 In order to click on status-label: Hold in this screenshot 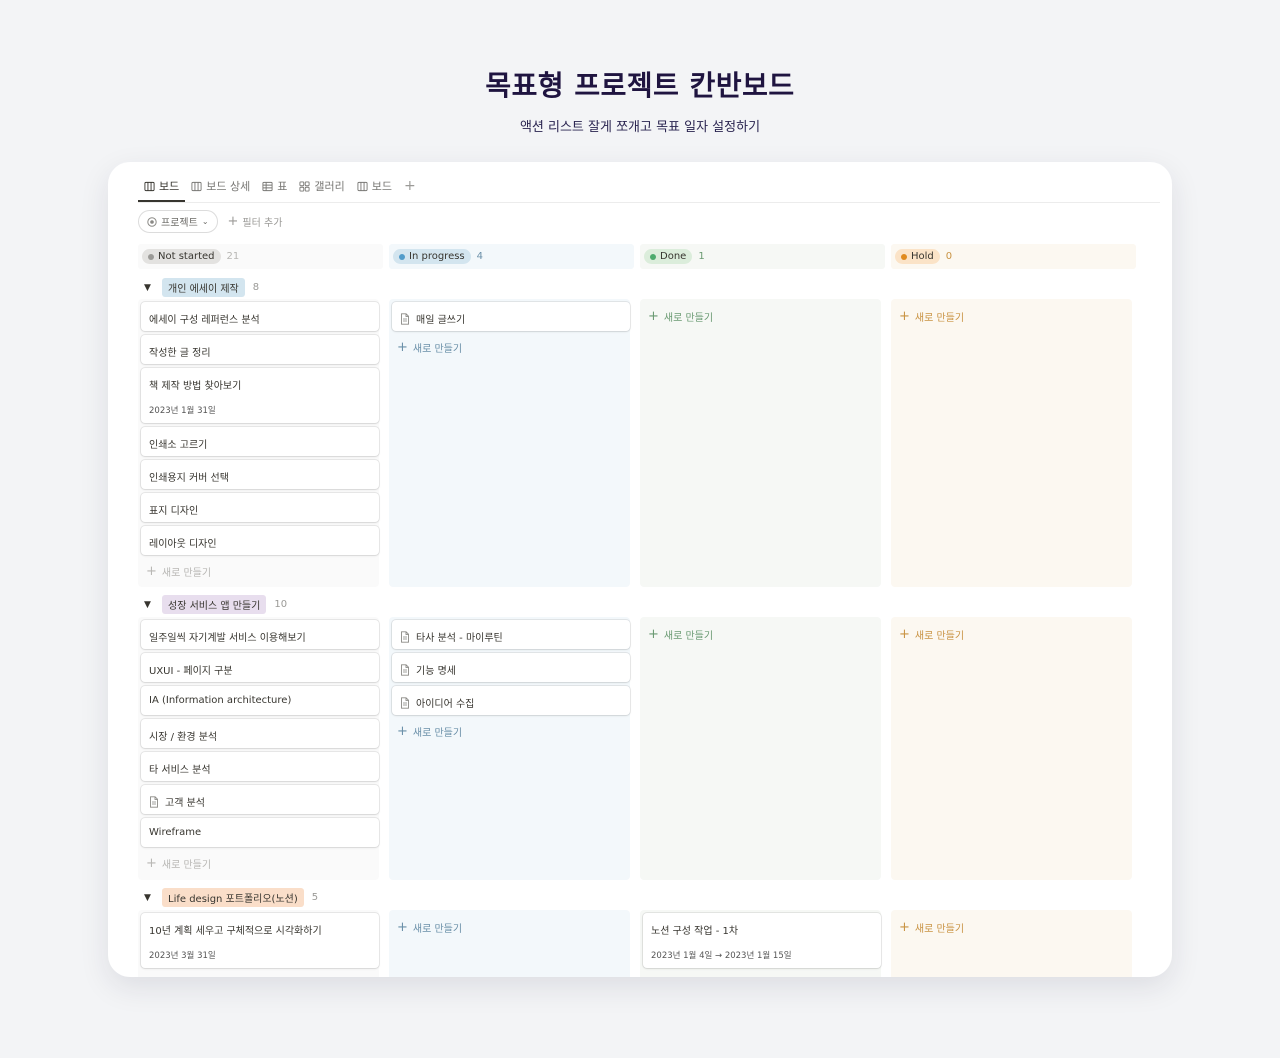, I will do `click(922, 256)`.